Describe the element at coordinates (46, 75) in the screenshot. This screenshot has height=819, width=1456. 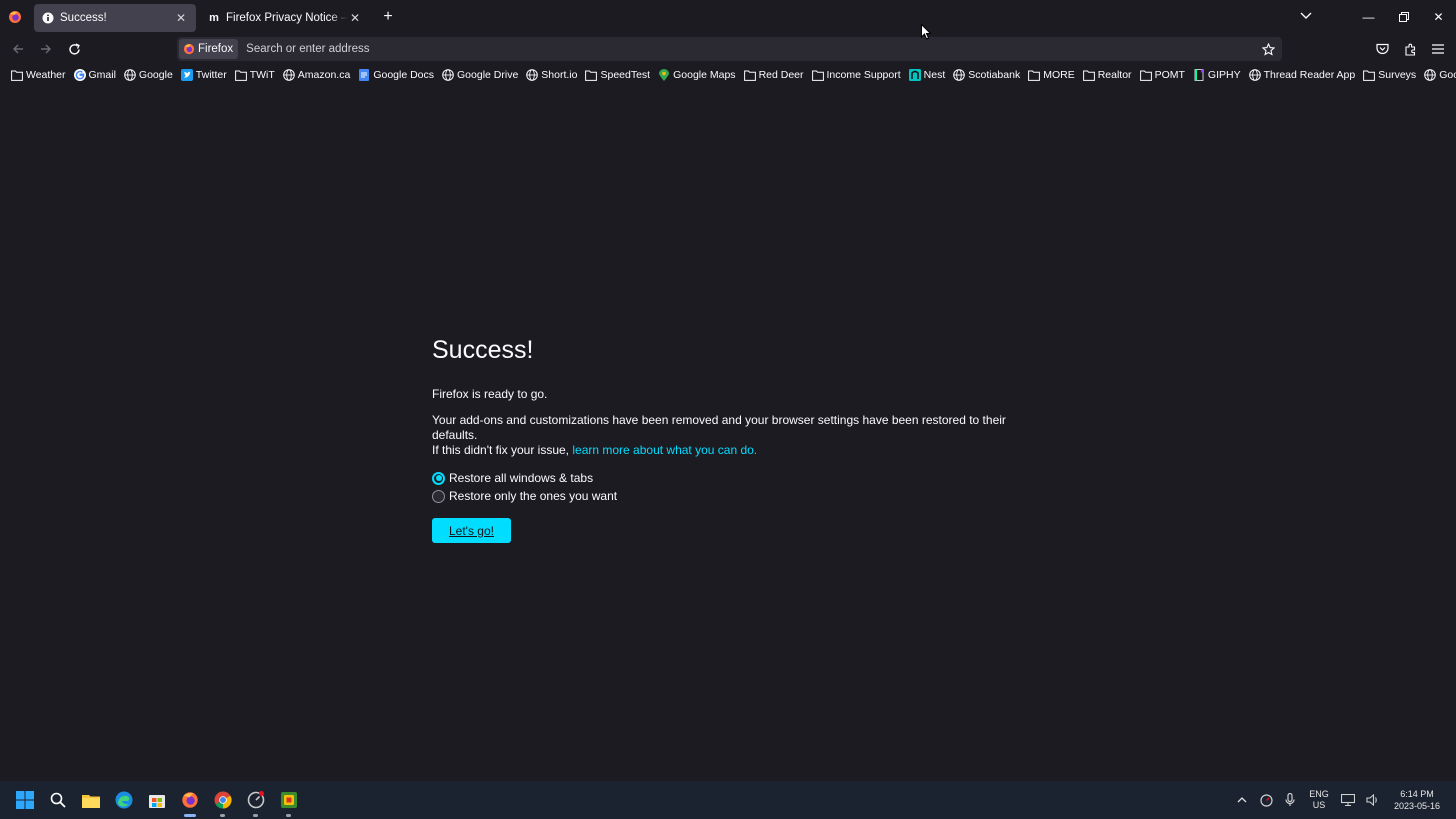
I see `bookmark-label: Weather` at that location.